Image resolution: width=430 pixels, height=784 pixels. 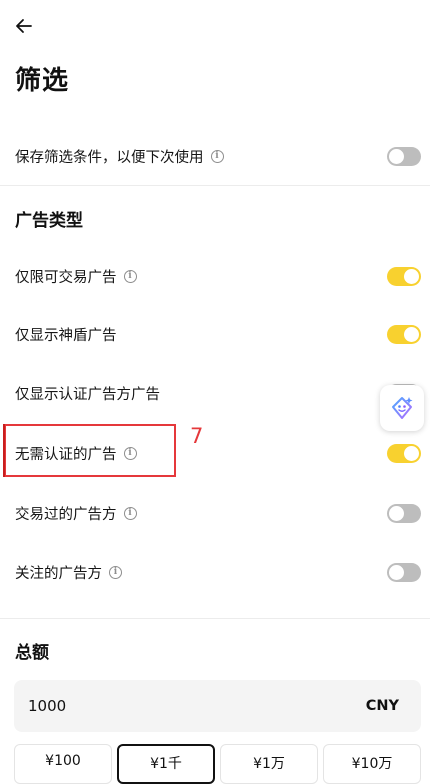 I want to click on option-row-tradable-only: 仅限可交易广告 i, so click(x=218, y=276).